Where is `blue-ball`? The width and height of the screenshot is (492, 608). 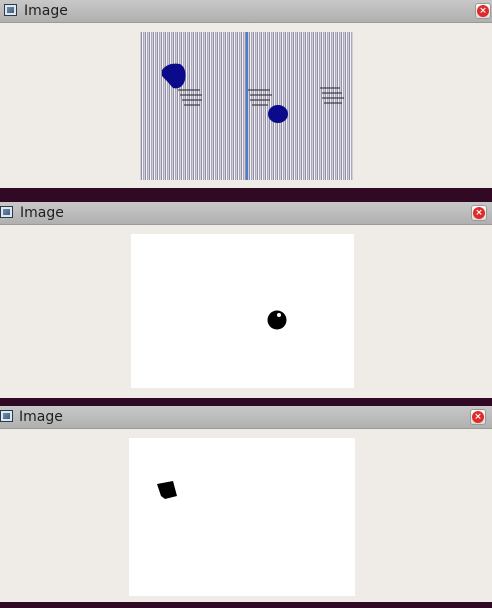
blue-ball is located at coordinates (278, 114).